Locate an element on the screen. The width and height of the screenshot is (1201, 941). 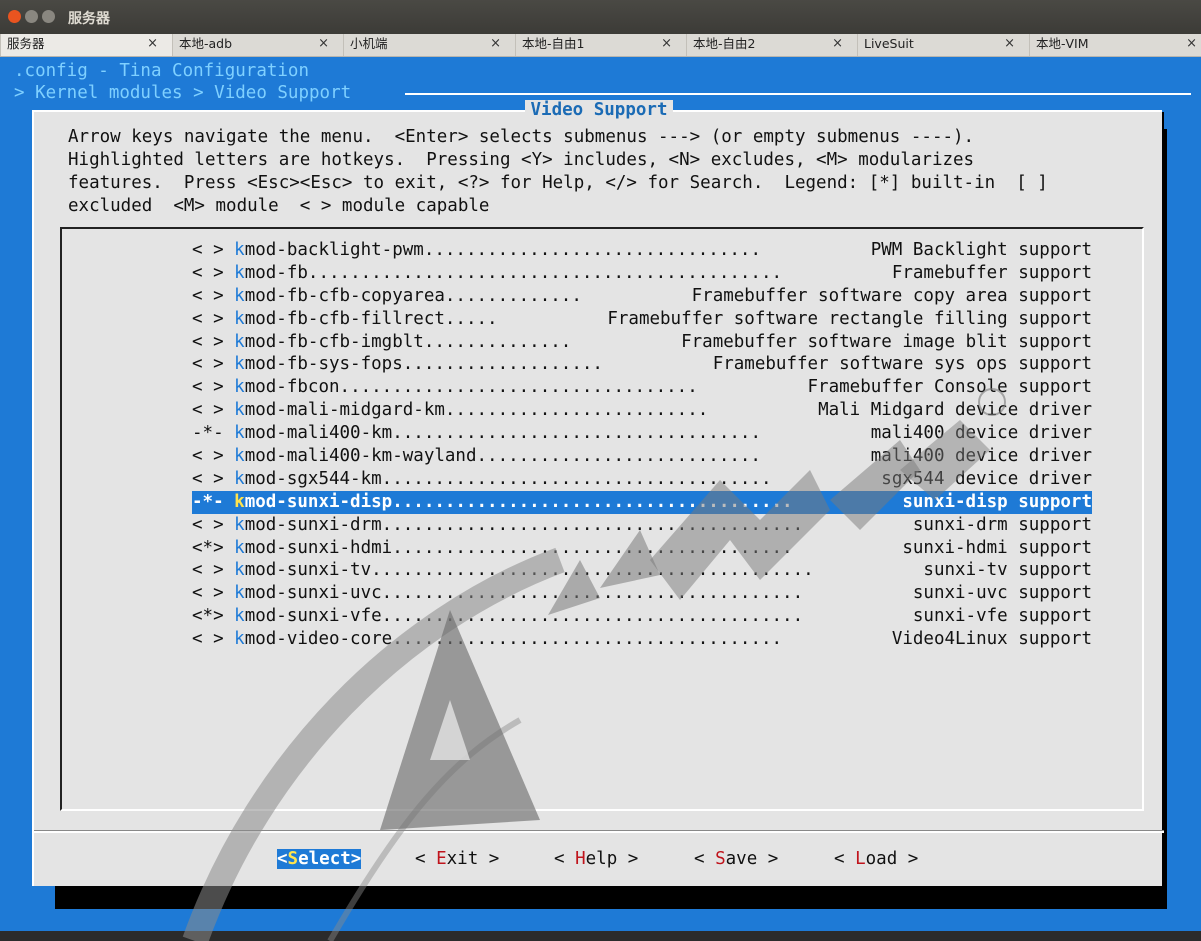
item-name: mod-sunxi-uvc is located at coordinates (313, 593).